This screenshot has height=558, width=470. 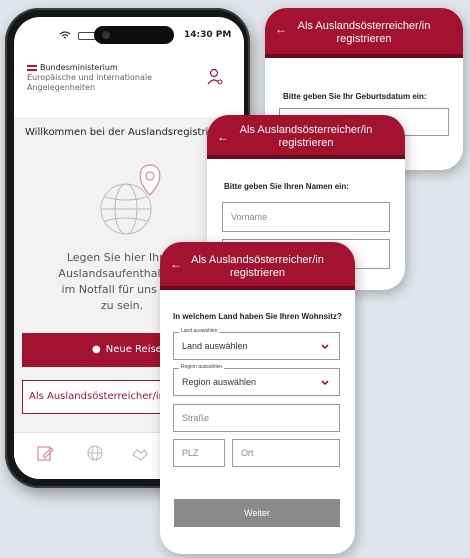 I want to click on name-question: Bitte geben Sie Ihren Namen ein:, so click(x=286, y=186).